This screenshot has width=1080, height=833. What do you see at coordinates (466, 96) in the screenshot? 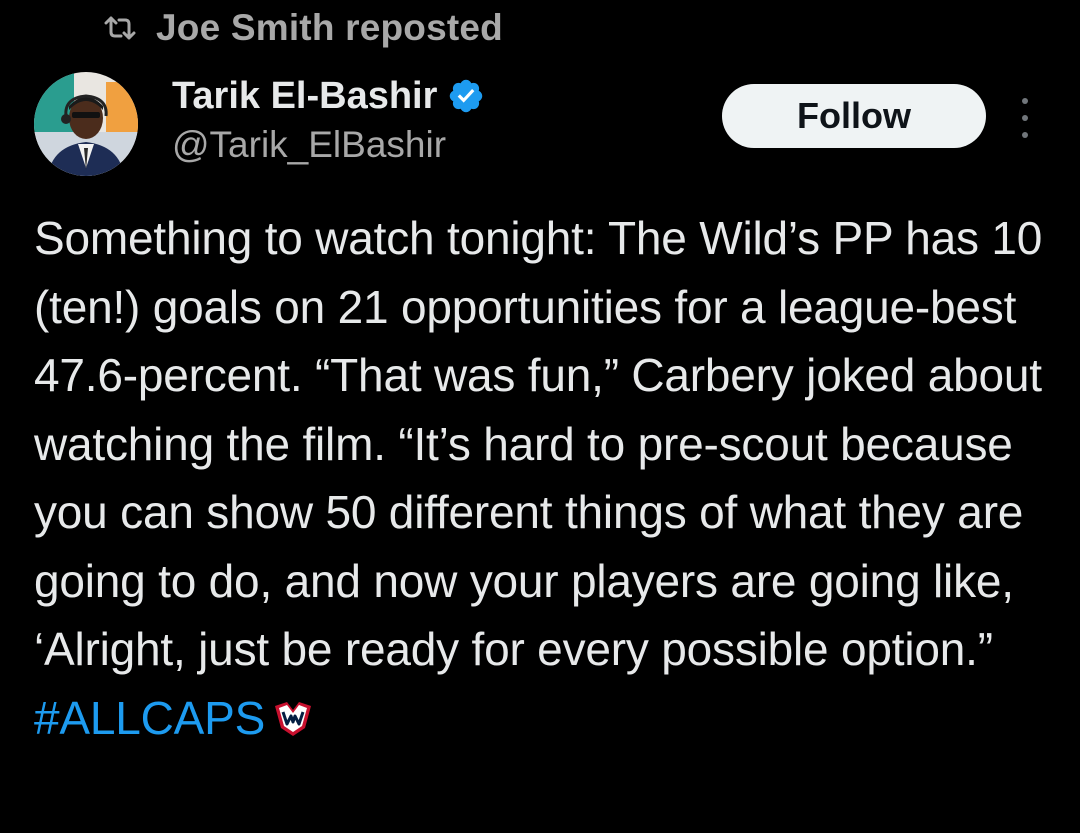
I see `verified-badge-icon` at bounding box center [466, 96].